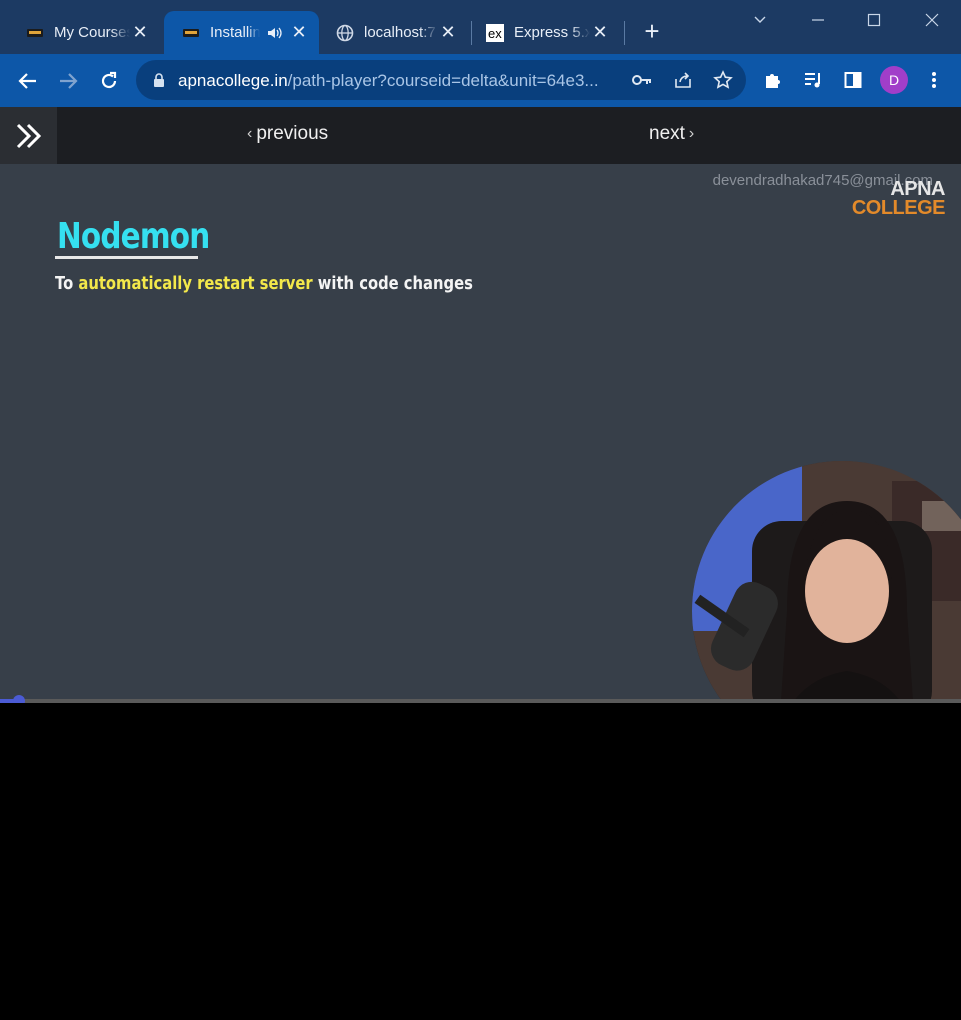 This screenshot has height=1020, width=961. I want to click on expand-sidebar-button, so click(28, 135).